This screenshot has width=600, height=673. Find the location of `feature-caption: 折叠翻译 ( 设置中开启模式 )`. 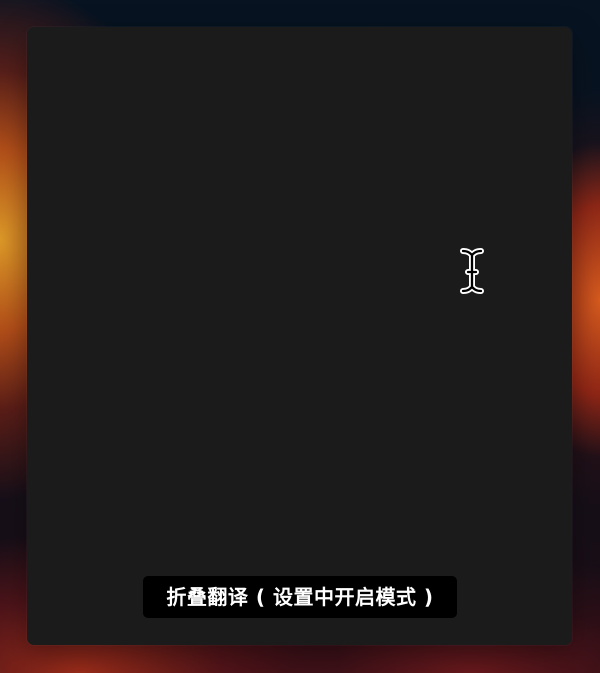

feature-caption: 折叠翻译 ( 设置中开启模式 ) is located at coordinates (300, 597).